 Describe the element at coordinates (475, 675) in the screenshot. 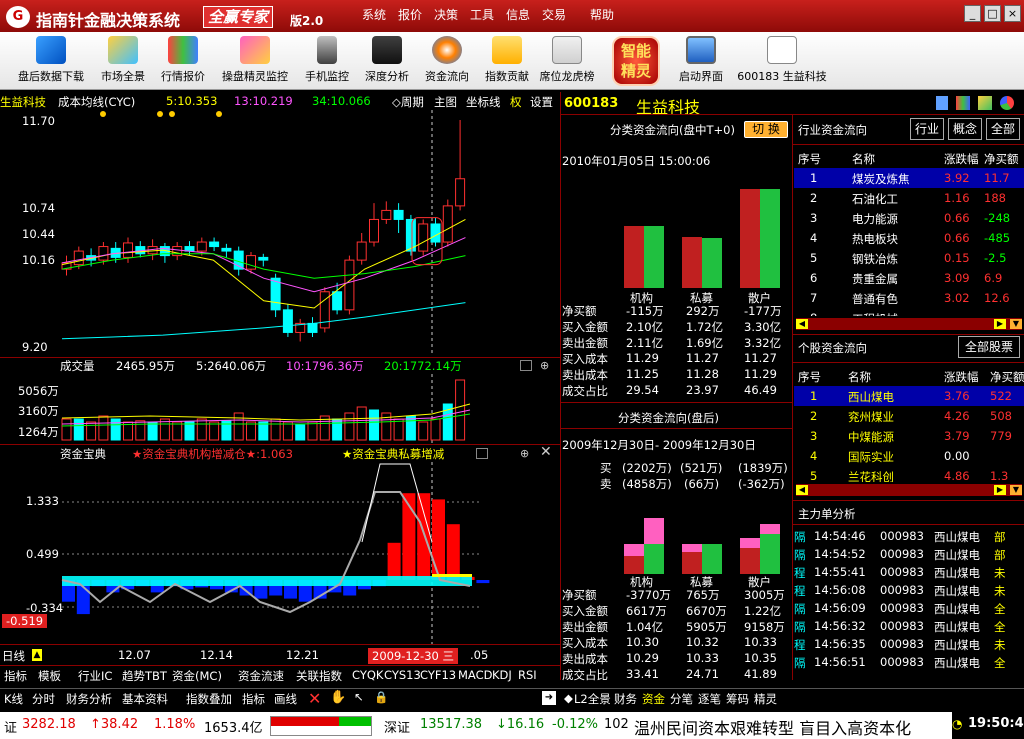

I see `tab-macd: MACD` at that location.